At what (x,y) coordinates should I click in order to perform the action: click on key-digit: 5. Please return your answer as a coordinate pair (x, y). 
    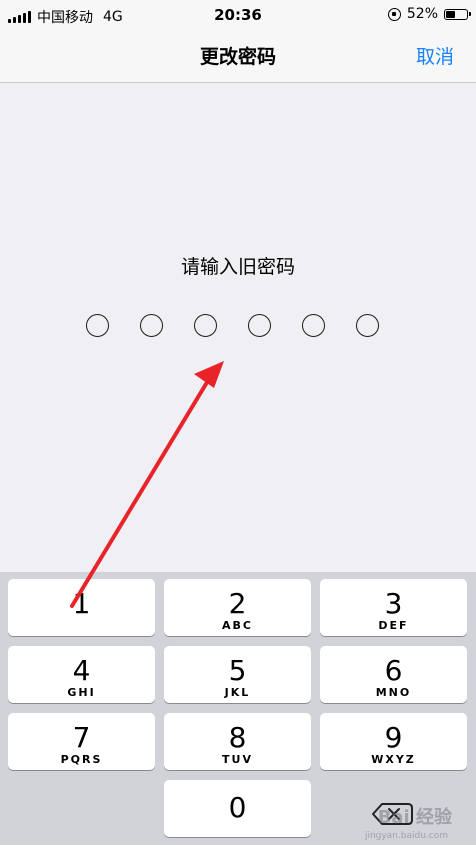
    Looking at the image, I should click on (237, 670).